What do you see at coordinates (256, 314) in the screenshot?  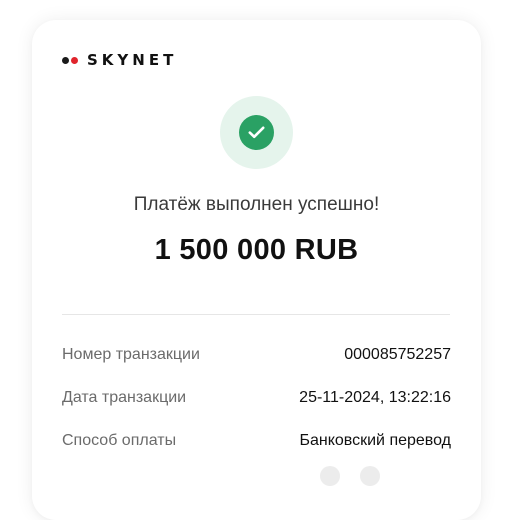 I see `divider` at bounding box center [256, 314].